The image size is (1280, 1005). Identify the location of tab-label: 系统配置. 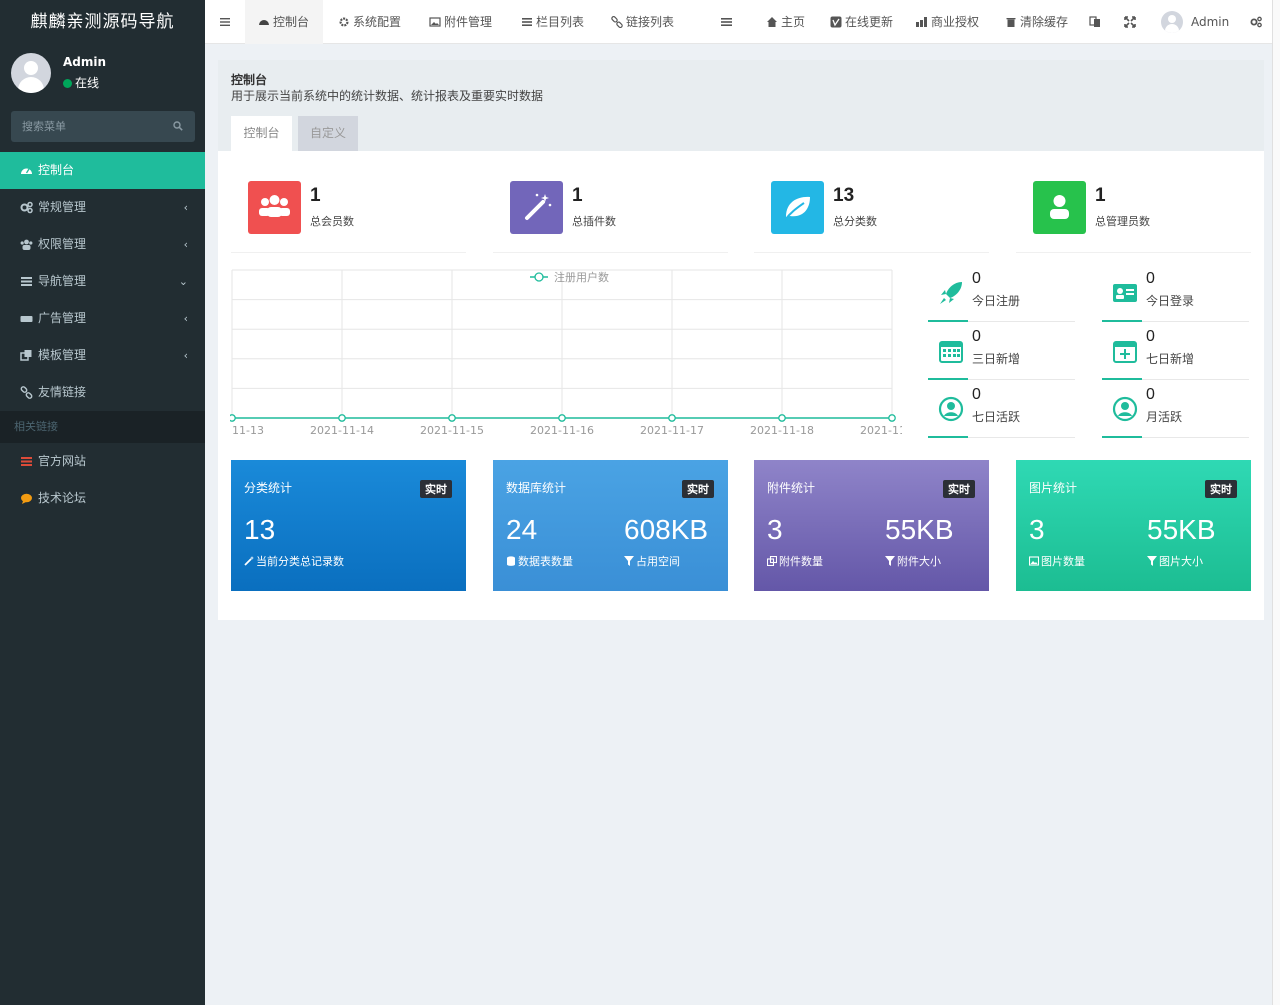
(377, 22).